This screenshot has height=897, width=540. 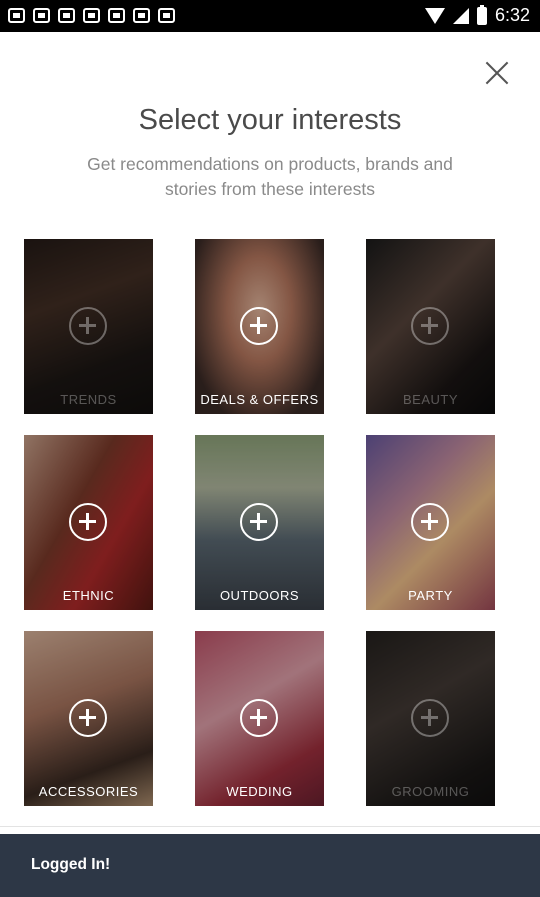 I want to click on interest-tile-outdoors: OUTDOORS, so click(x=259, y=522).